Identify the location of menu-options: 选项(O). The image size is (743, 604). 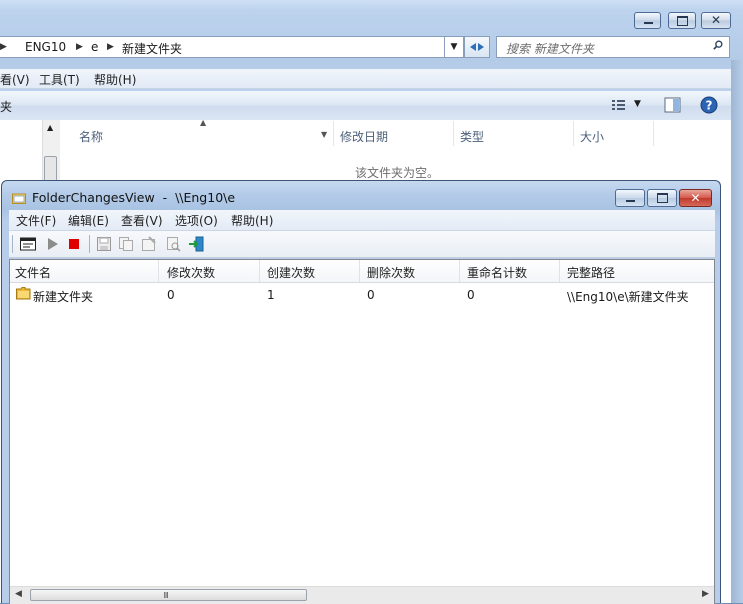
(196, 220).